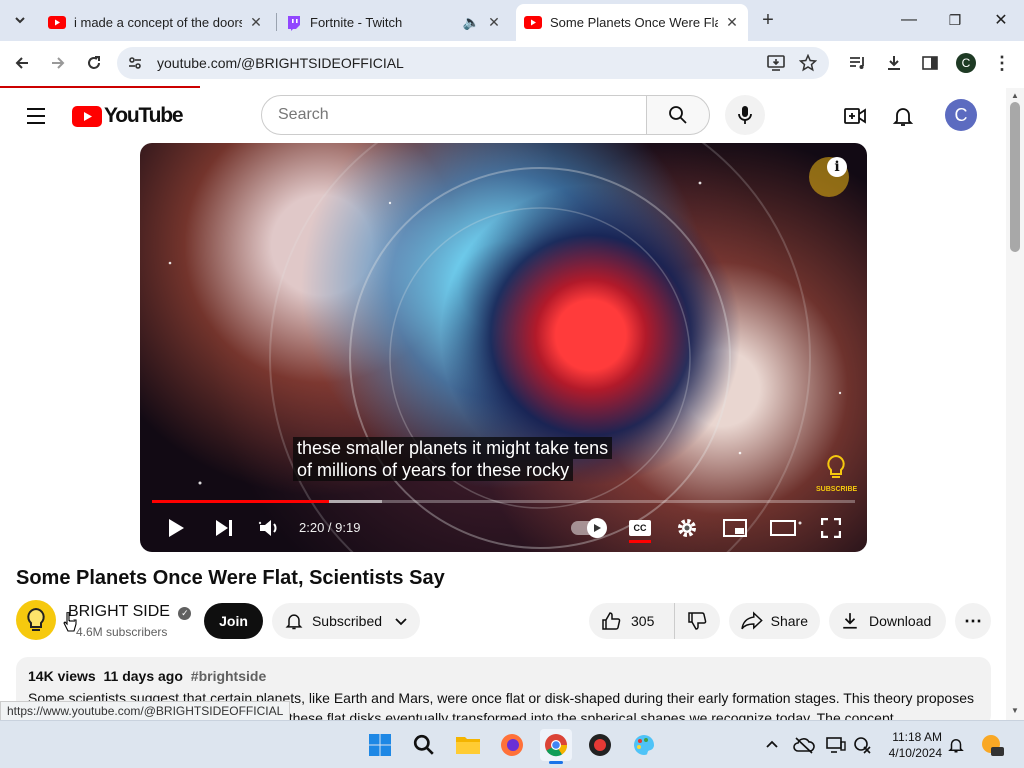  What do you see at coordinates (973, 621) in the screenshot?
I see `more-actions-button: ⋯` at bounding box center [973, 621].